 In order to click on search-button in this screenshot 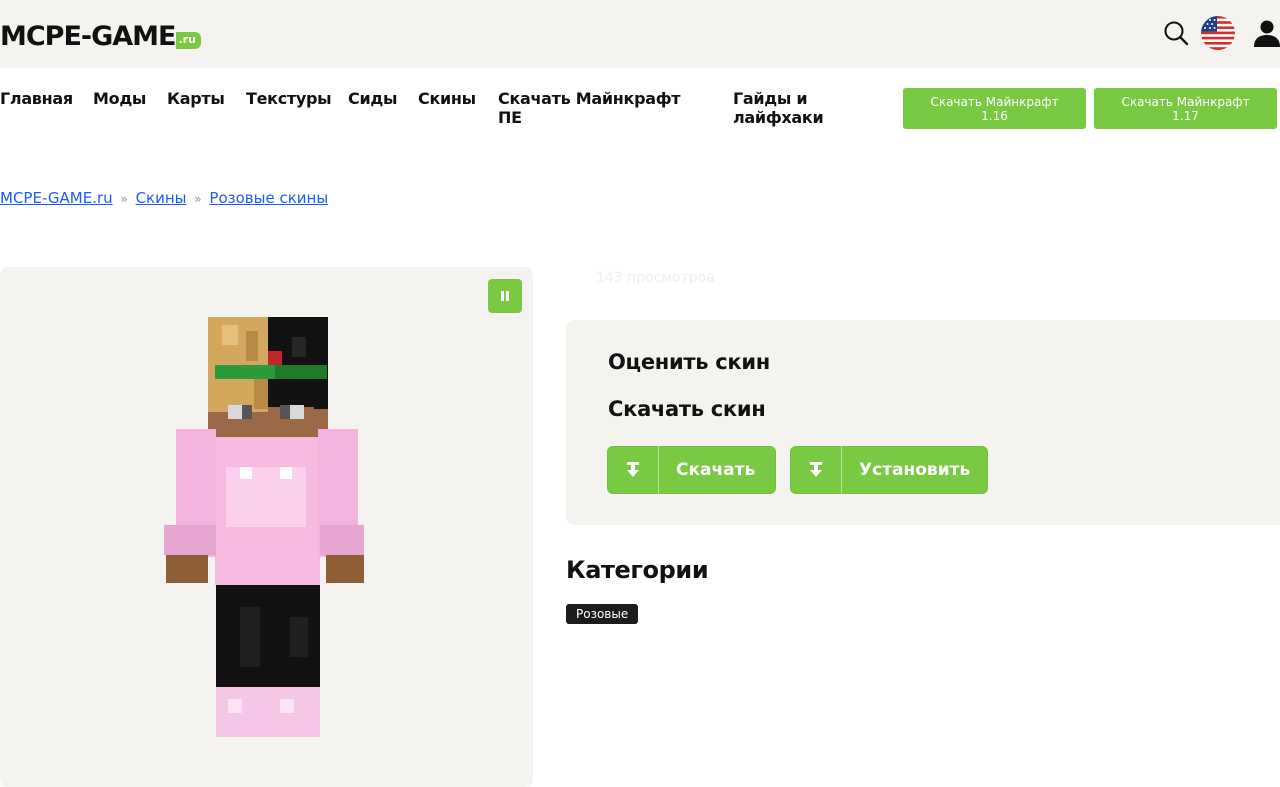, I will do `click(1176, 33)`.